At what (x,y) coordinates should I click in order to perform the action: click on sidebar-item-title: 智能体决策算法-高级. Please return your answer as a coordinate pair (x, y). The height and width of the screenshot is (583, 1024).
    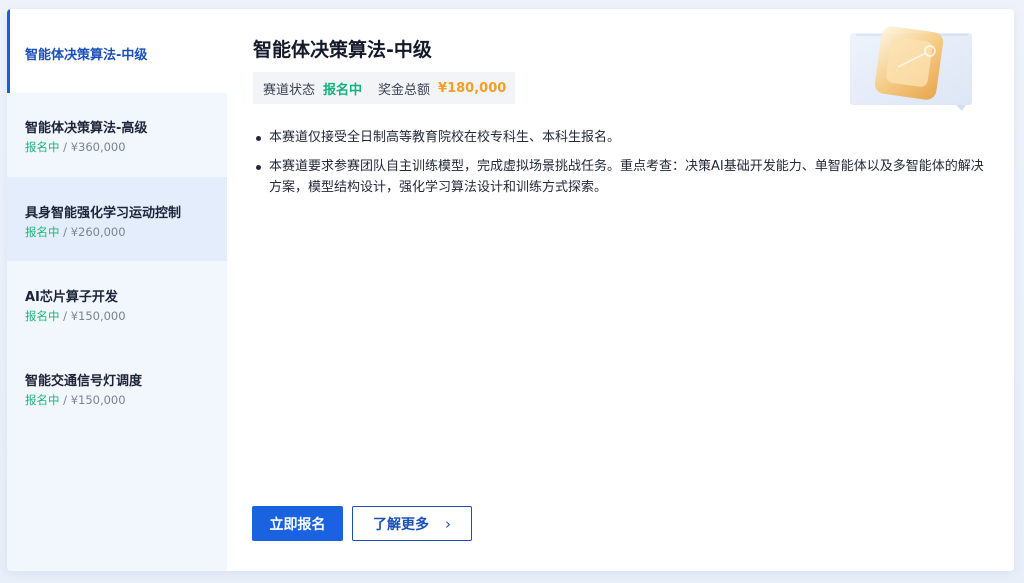
    Looking at the image, I should click on (86, 128).